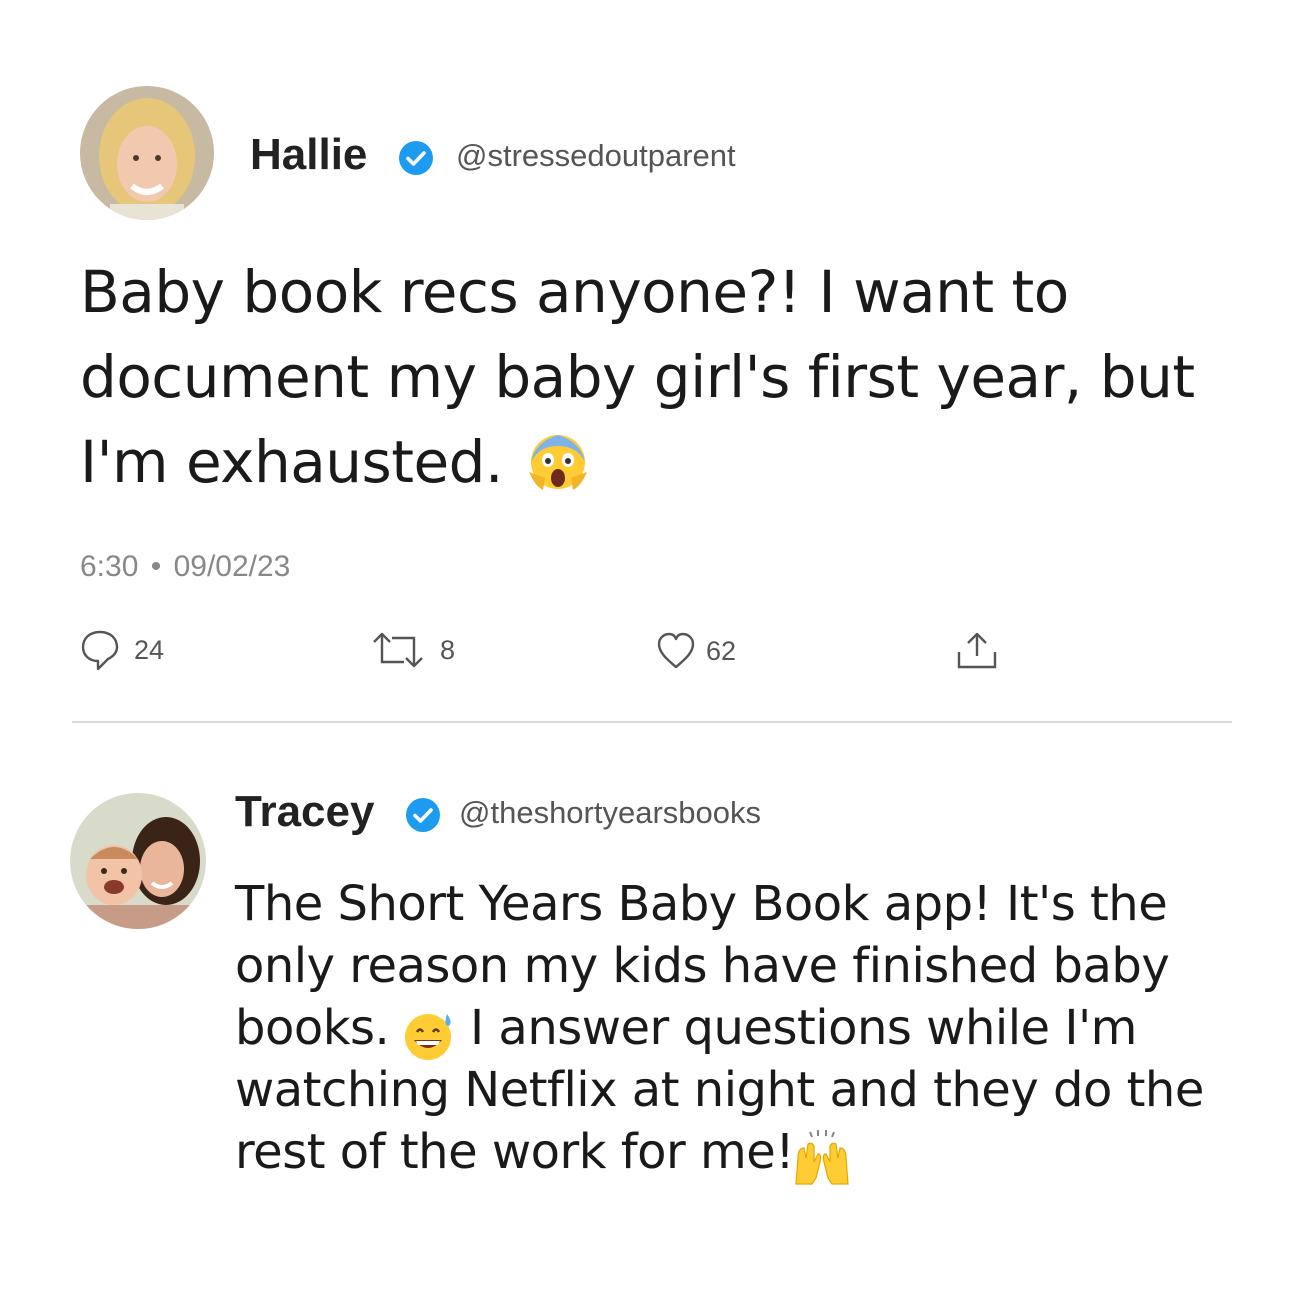 This screenshot has height=1300, width=1300. What do you see at coordinates (109, 566) in the screenshot?
I see `tweet-time: 6:30` at bounding box center [109, 566].